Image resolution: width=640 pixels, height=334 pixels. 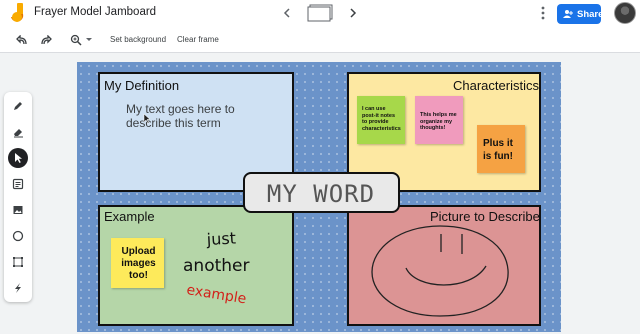 I want to click on mouse-cursor-icon, so click(x=147, y=117).